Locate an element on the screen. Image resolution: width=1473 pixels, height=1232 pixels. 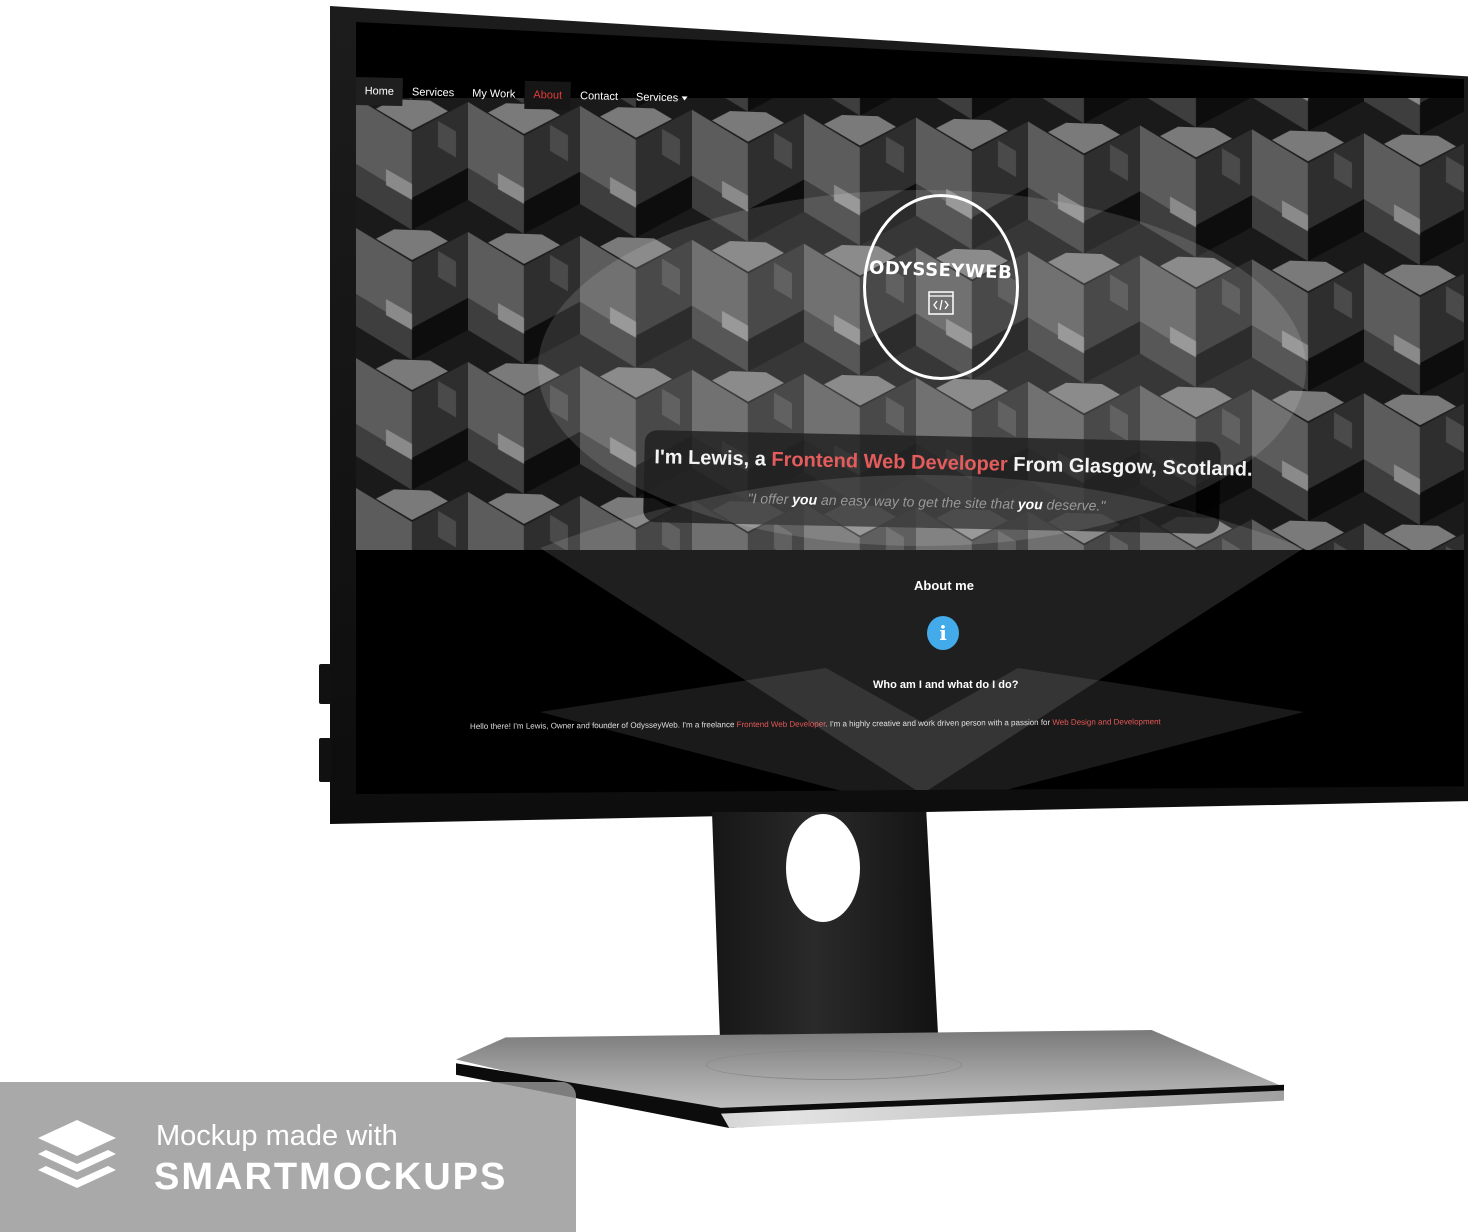
nav-services-dropdown: Services is located at coordinates (662, 98).